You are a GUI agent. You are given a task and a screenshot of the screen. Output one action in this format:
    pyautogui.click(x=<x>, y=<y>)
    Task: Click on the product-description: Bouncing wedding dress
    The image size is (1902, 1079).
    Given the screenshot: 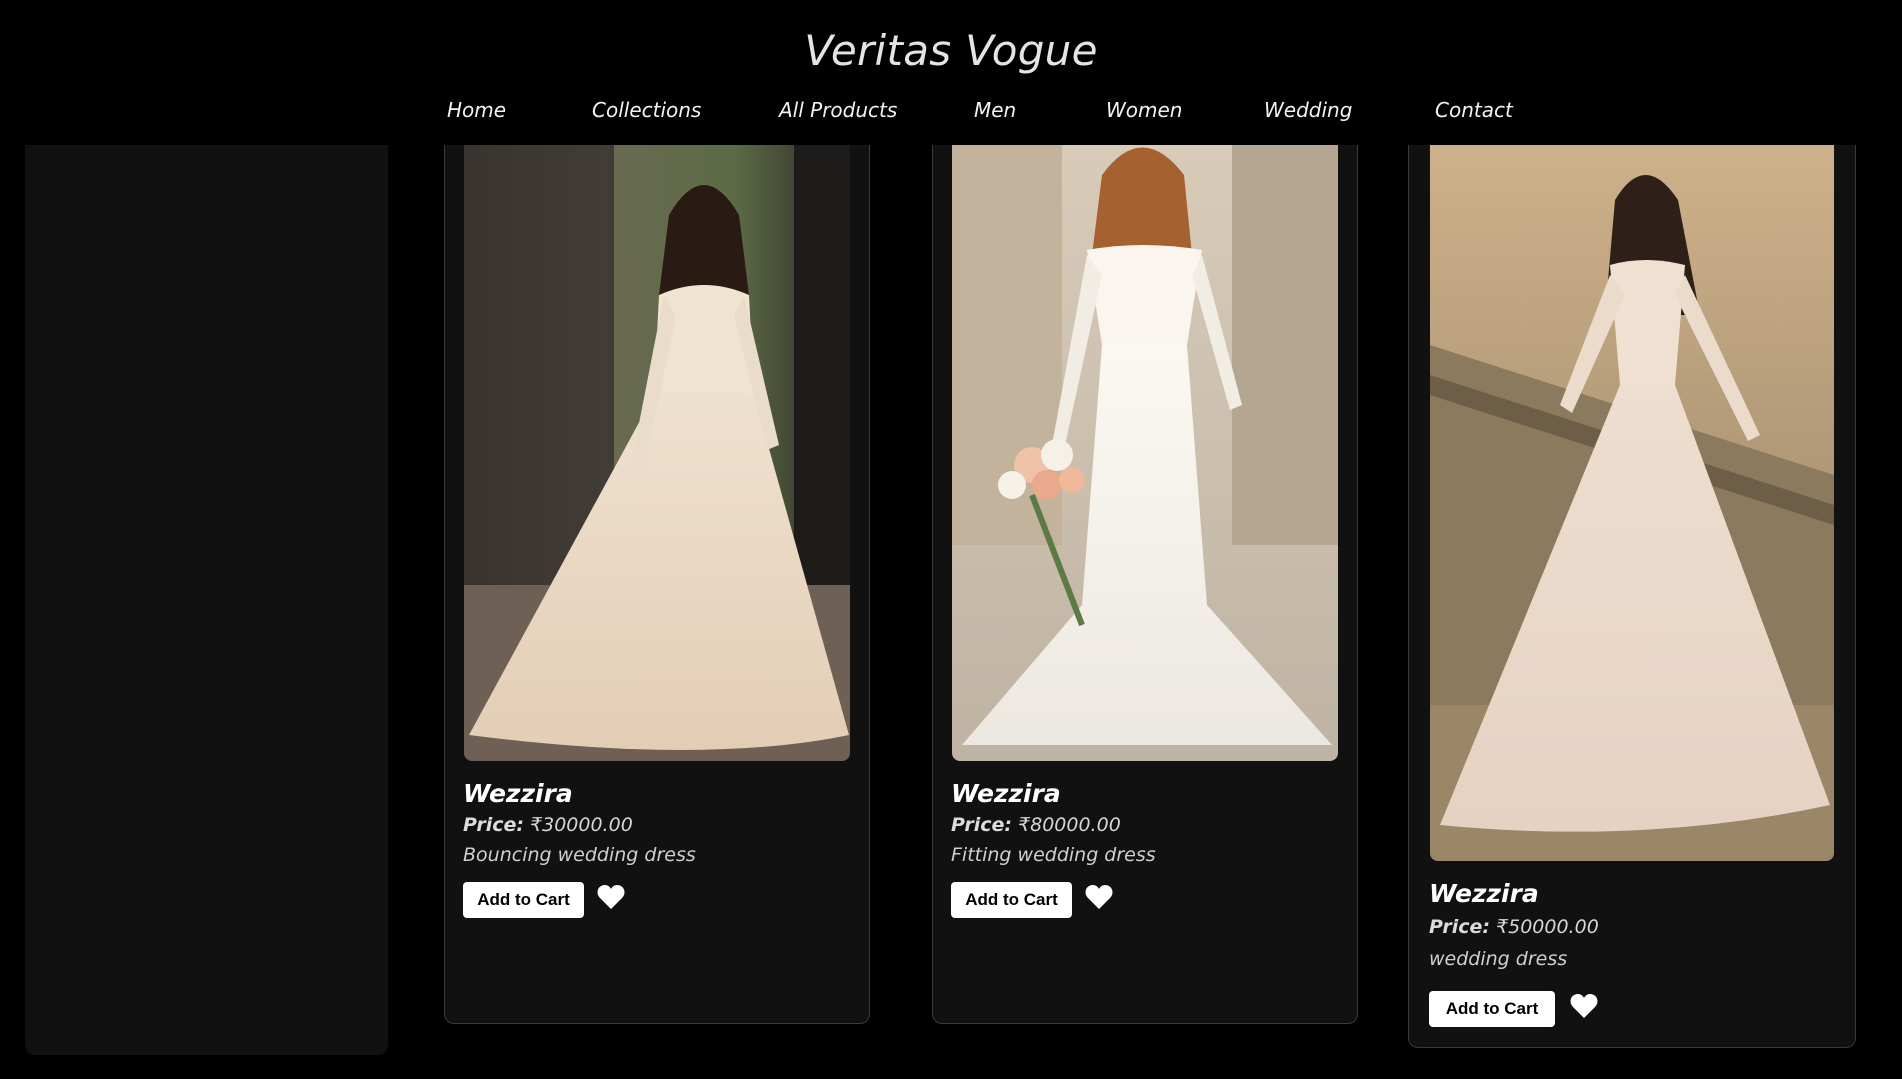 What is the action you would take?
    pyautogui.click(x=579, y=855)
    